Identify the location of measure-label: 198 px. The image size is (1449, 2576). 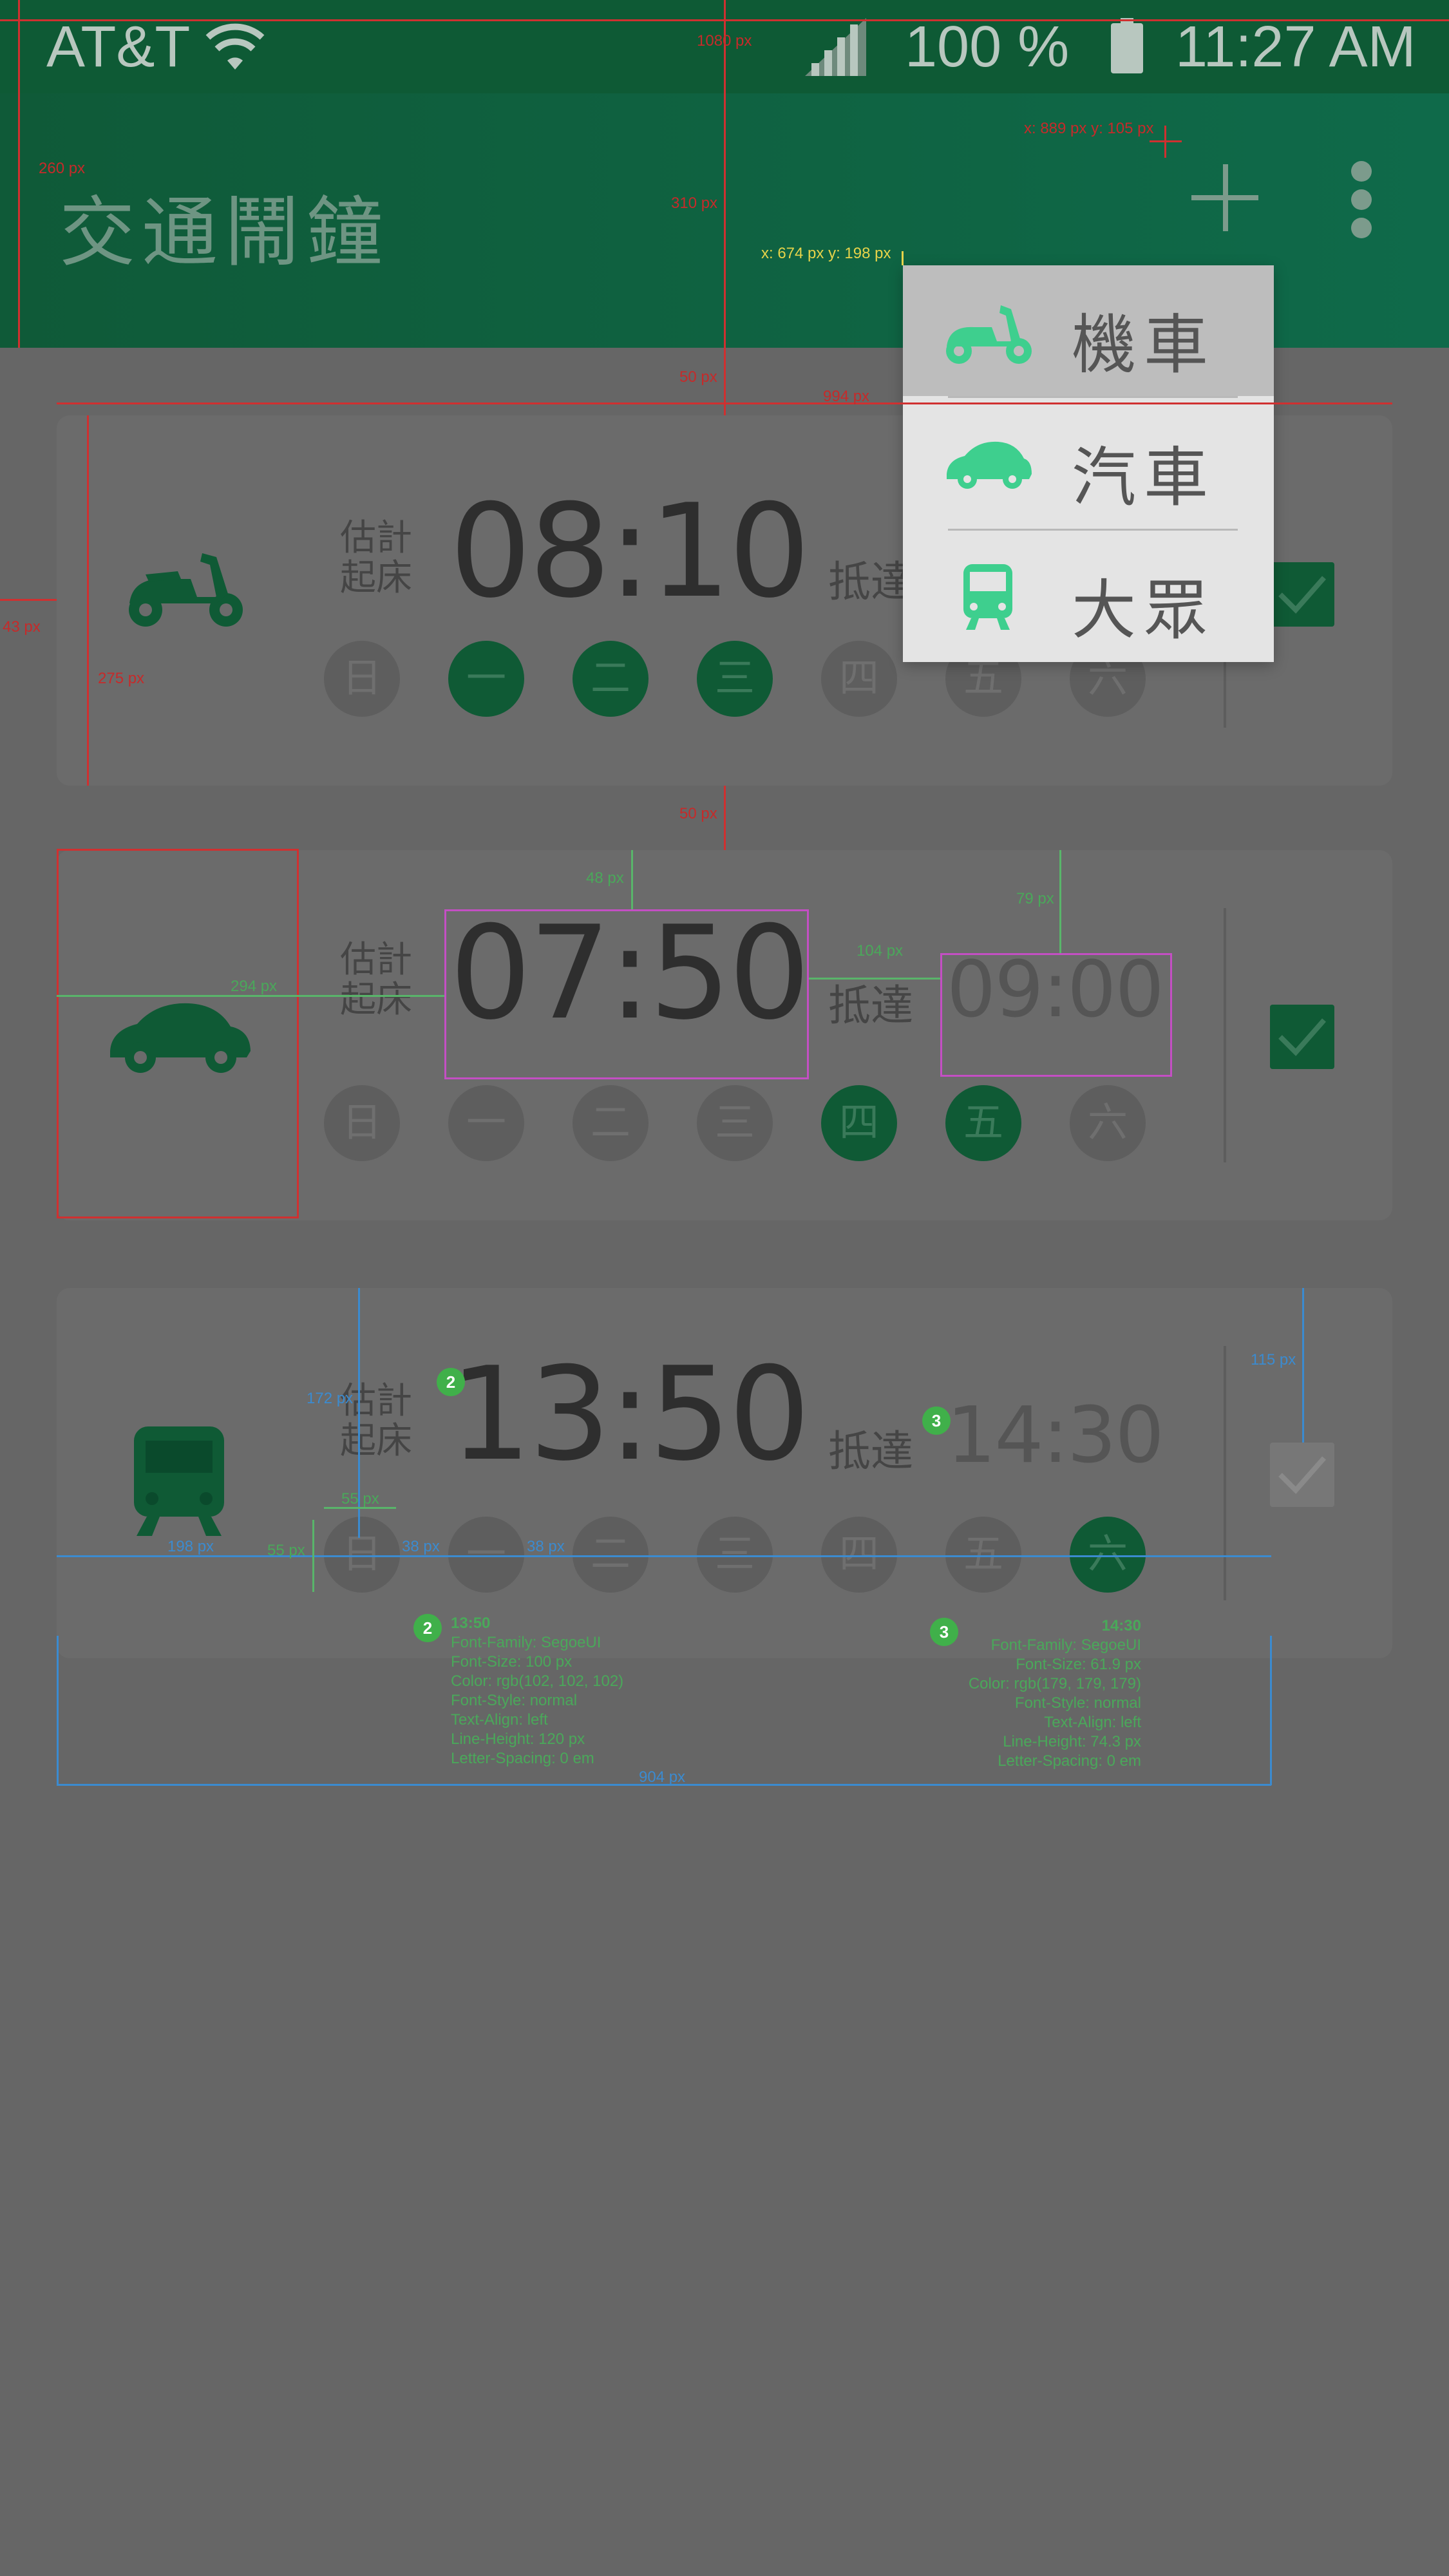
(191, 1546).